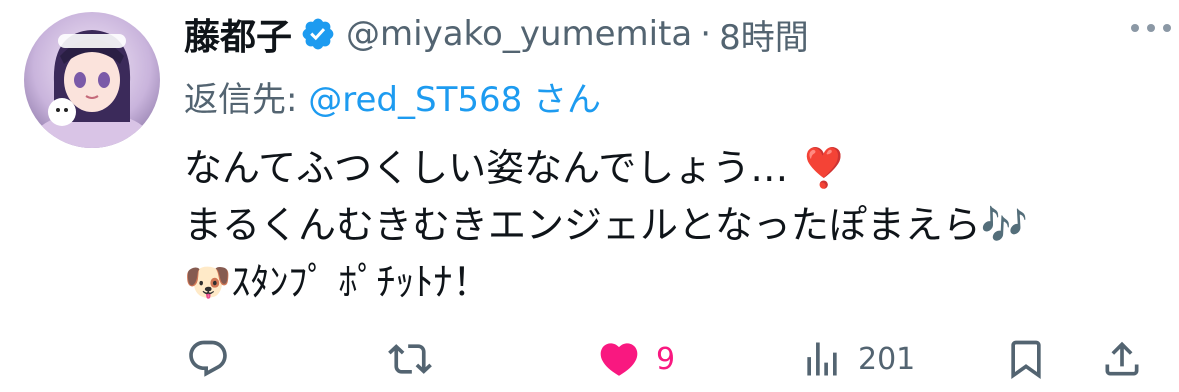  What do you see at coordinates (92, 89) in the screenshot?
I see `avatar-image` at bounding box center [92, 89].